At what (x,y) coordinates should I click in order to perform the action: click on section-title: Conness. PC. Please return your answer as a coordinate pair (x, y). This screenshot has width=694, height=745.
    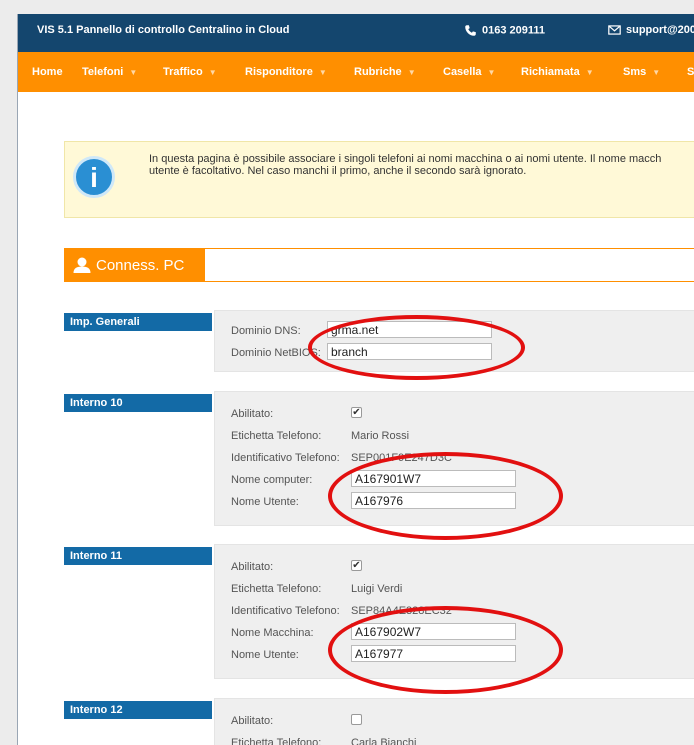
    Looking at the image, I should click on (140, 265).